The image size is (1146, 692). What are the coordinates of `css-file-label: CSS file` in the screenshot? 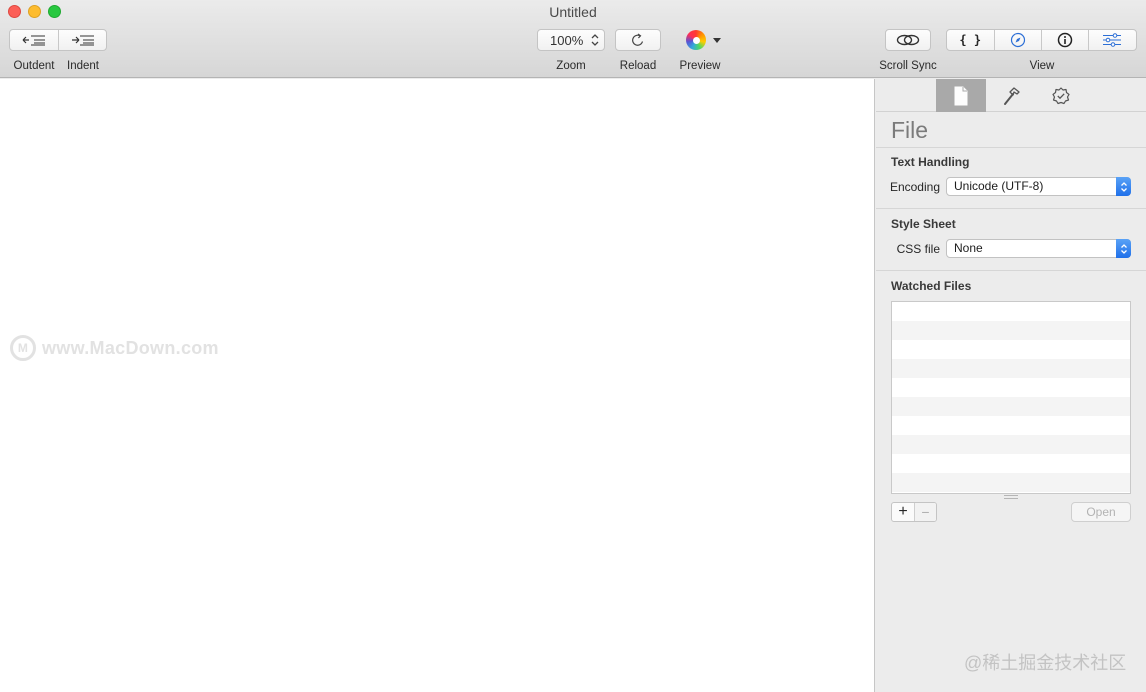 It's located at (918, 249).